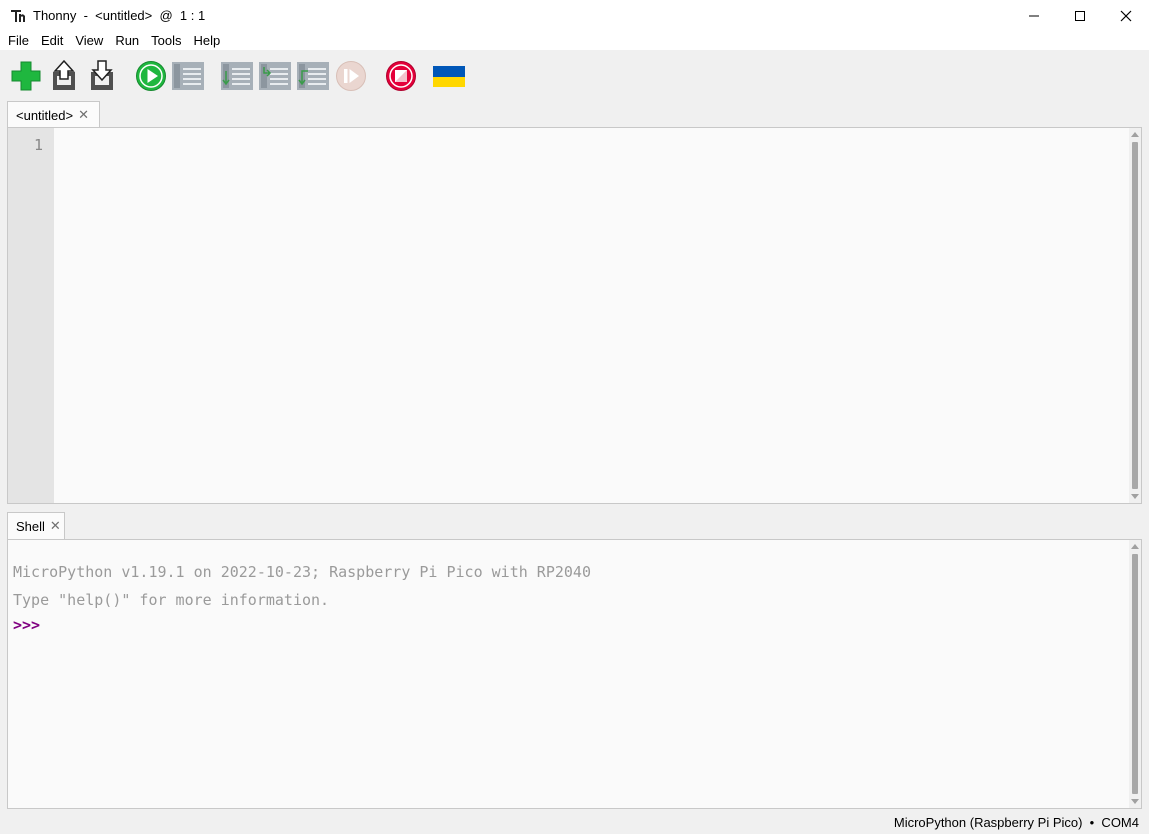  I want to click on maximize-button, so click(1080, 15).